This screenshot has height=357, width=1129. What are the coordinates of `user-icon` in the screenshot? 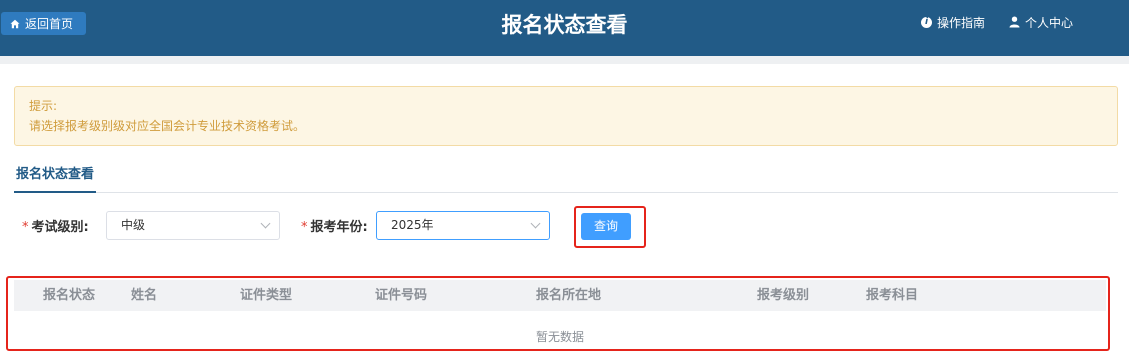 It's located at (1014, 22).